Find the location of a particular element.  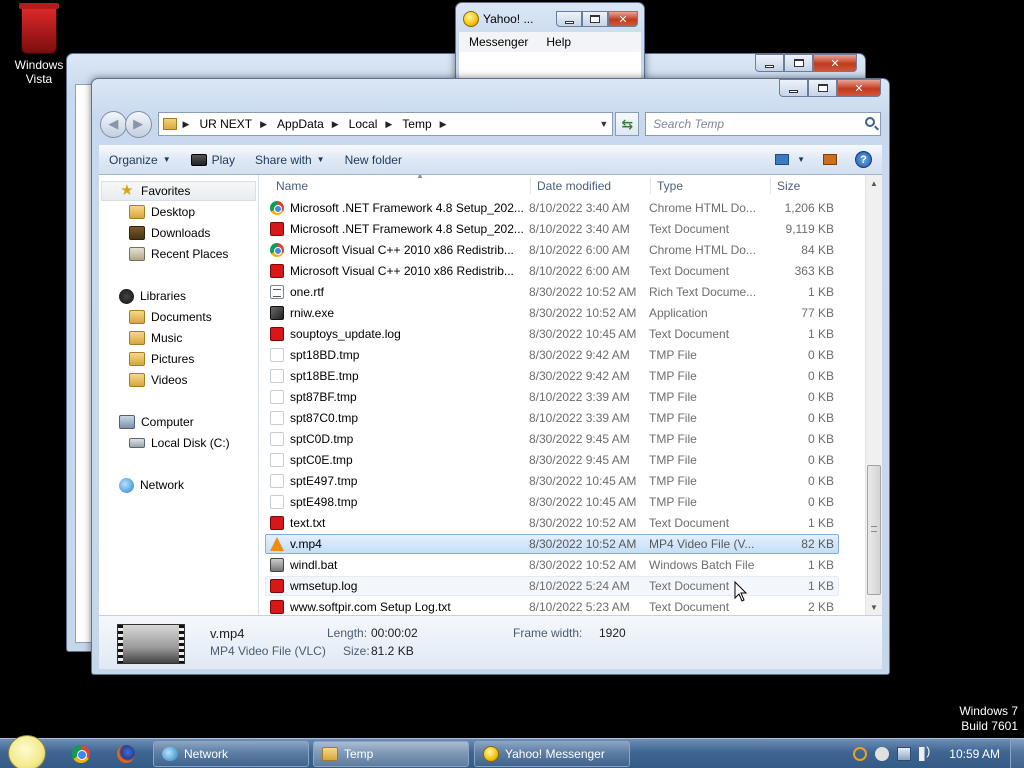

change-view-button: ▼ is located at coordinates (790, 159).